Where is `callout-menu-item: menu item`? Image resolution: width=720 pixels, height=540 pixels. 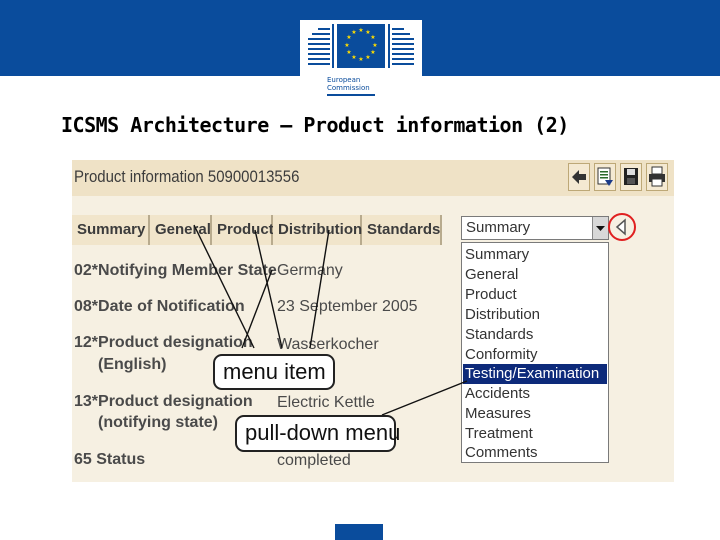 callout-menu-item: menu item is located at coordinates (274, 372).